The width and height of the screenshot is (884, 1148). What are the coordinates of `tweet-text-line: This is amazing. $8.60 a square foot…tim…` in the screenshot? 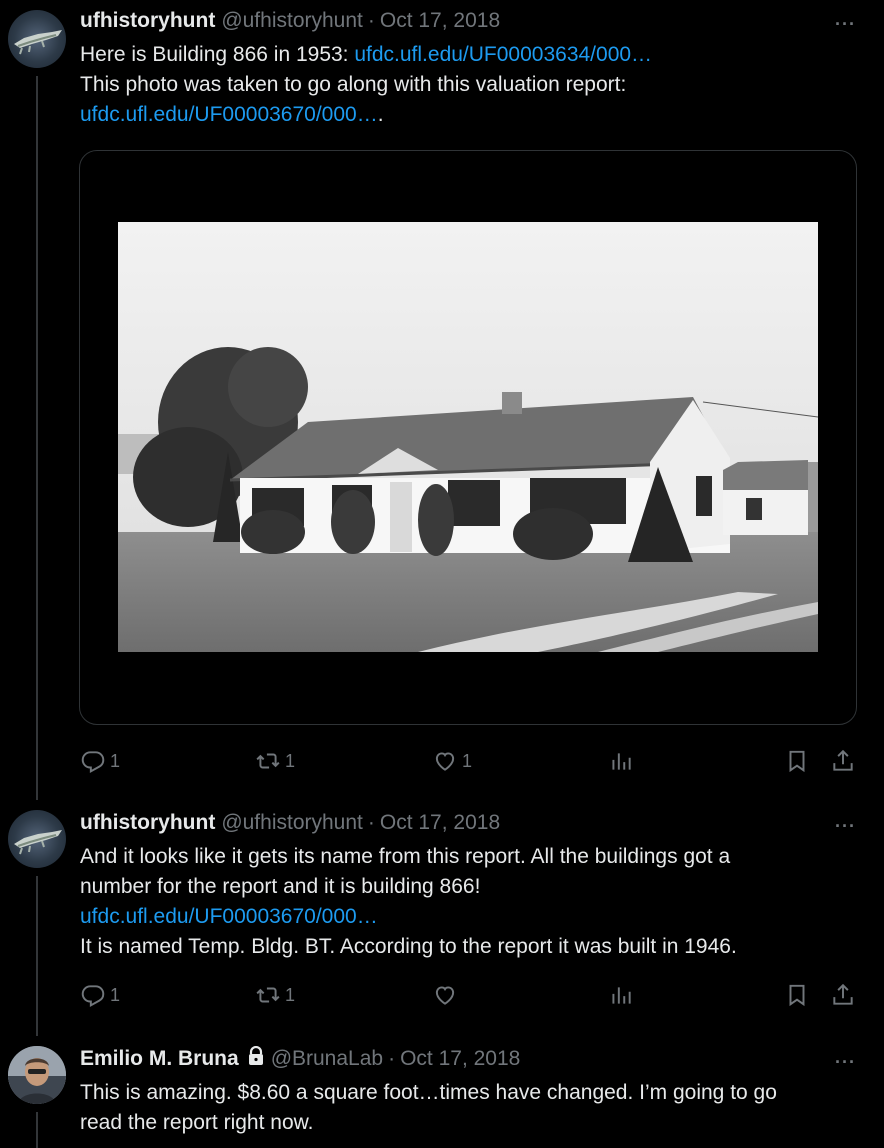 It's located at (428, 1093).